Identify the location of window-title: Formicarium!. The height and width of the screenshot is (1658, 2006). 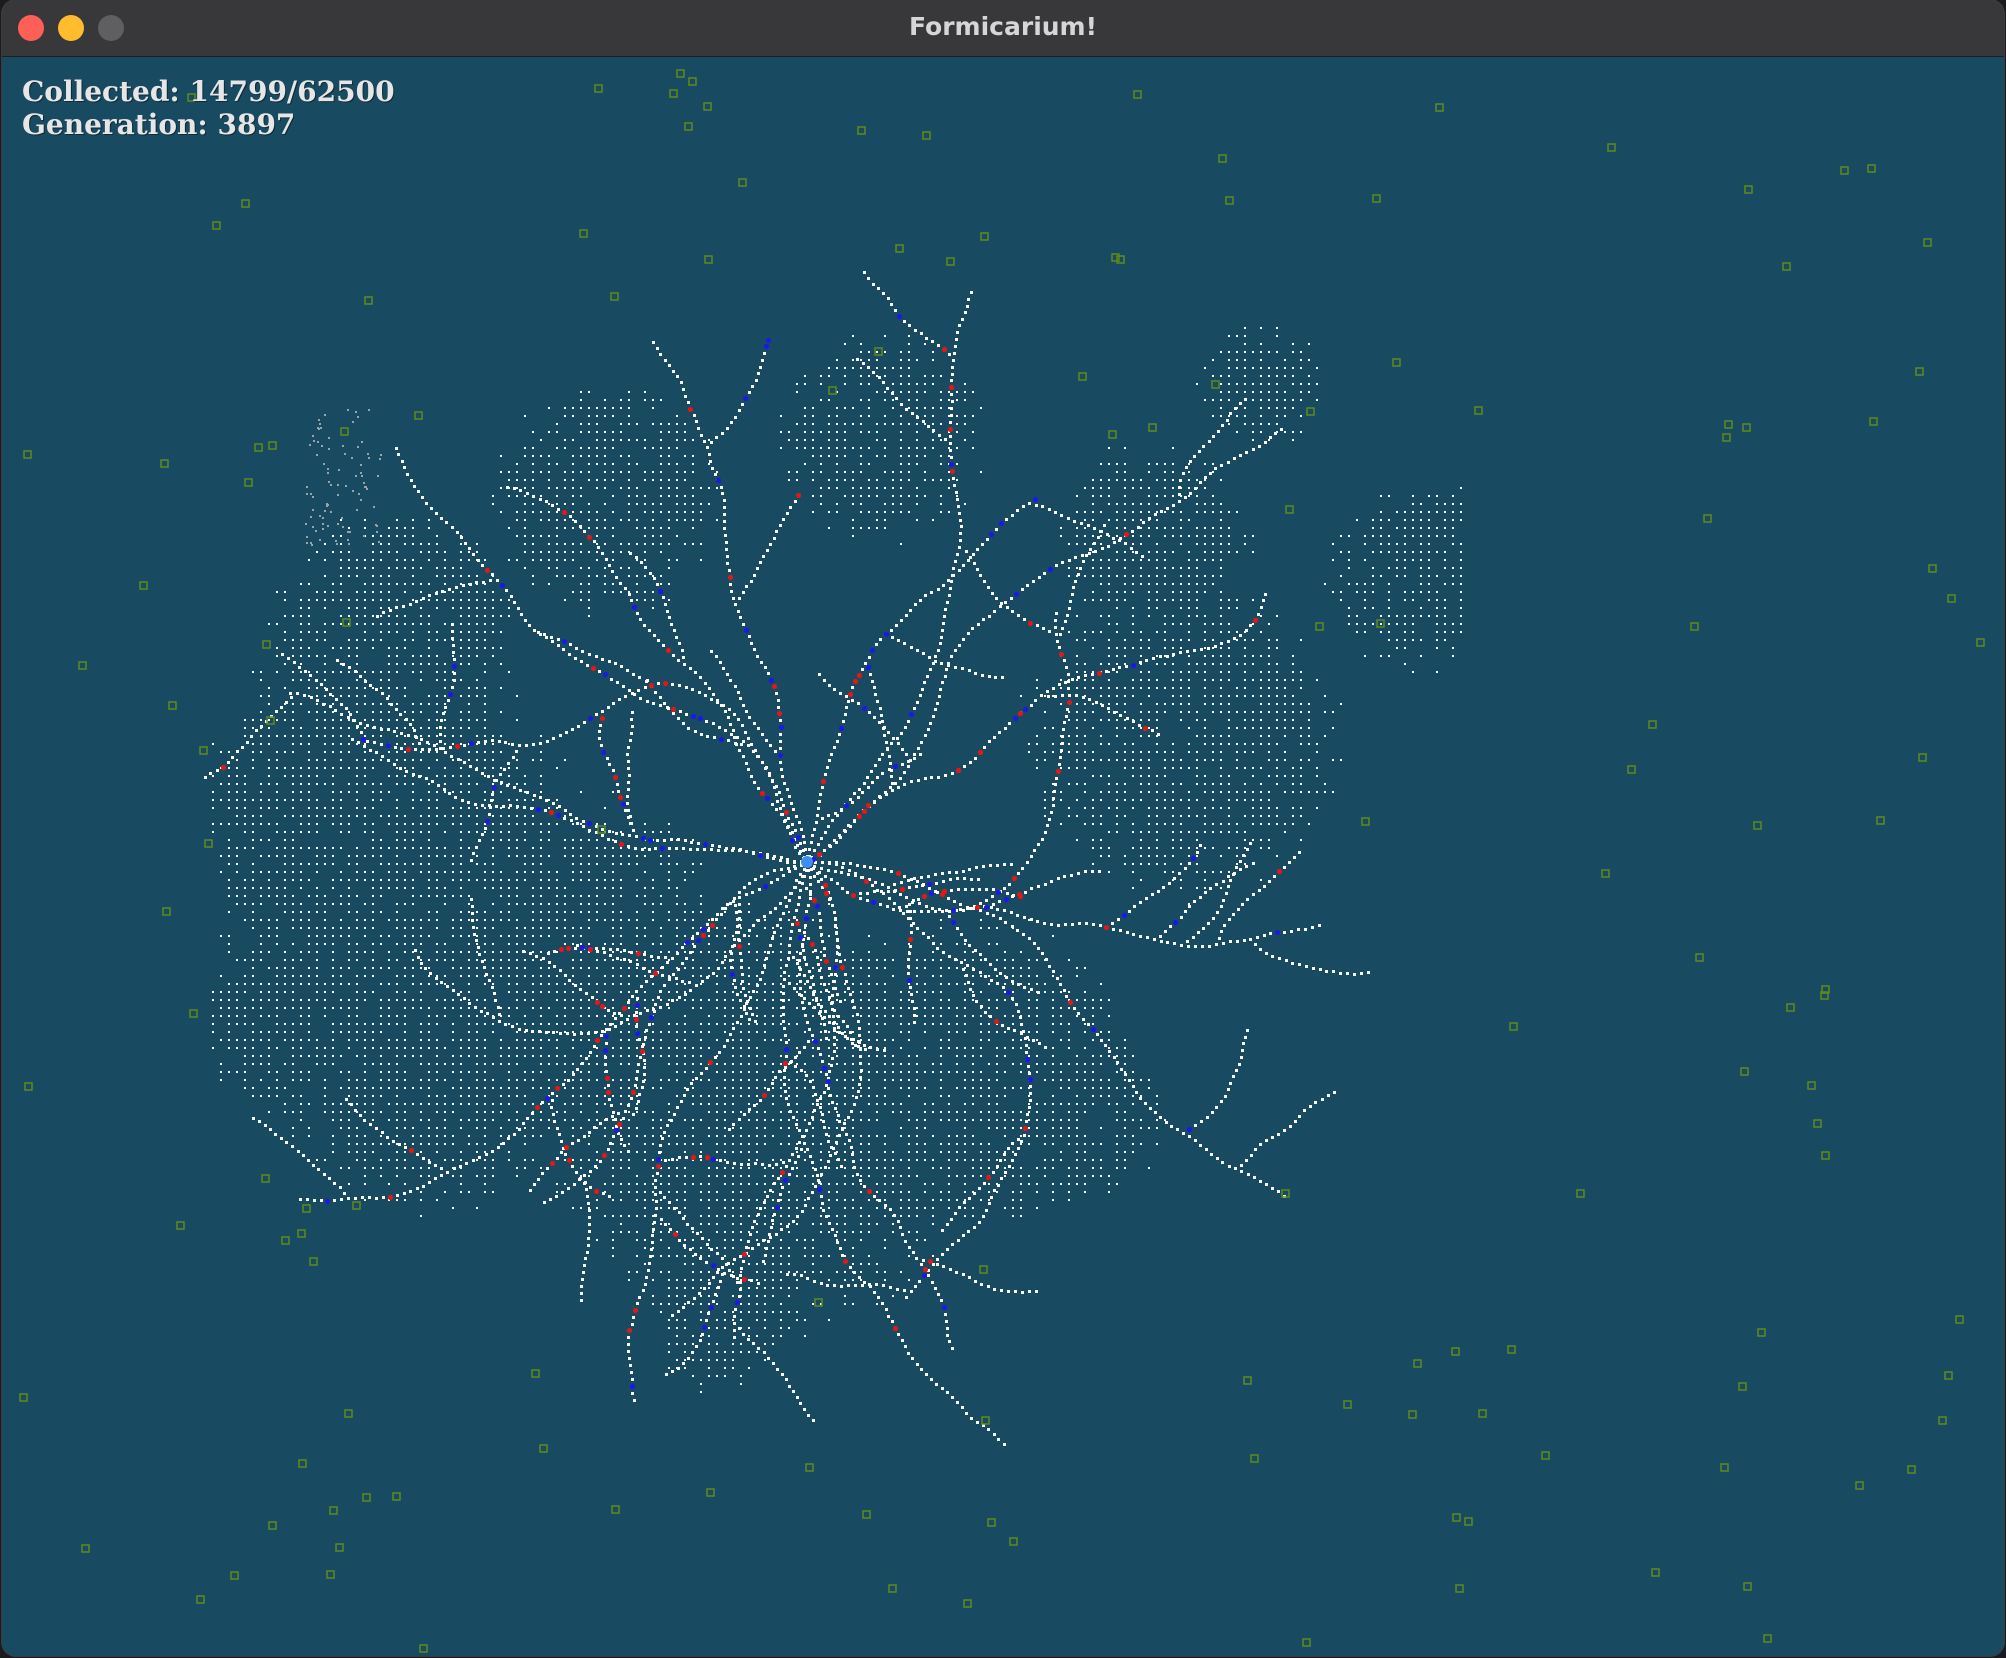
(1003, 26).